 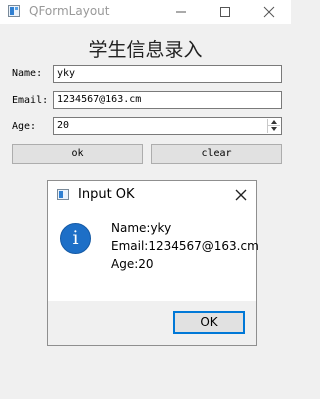 I want to click on minimize-icon, so click(x=181, y=12).